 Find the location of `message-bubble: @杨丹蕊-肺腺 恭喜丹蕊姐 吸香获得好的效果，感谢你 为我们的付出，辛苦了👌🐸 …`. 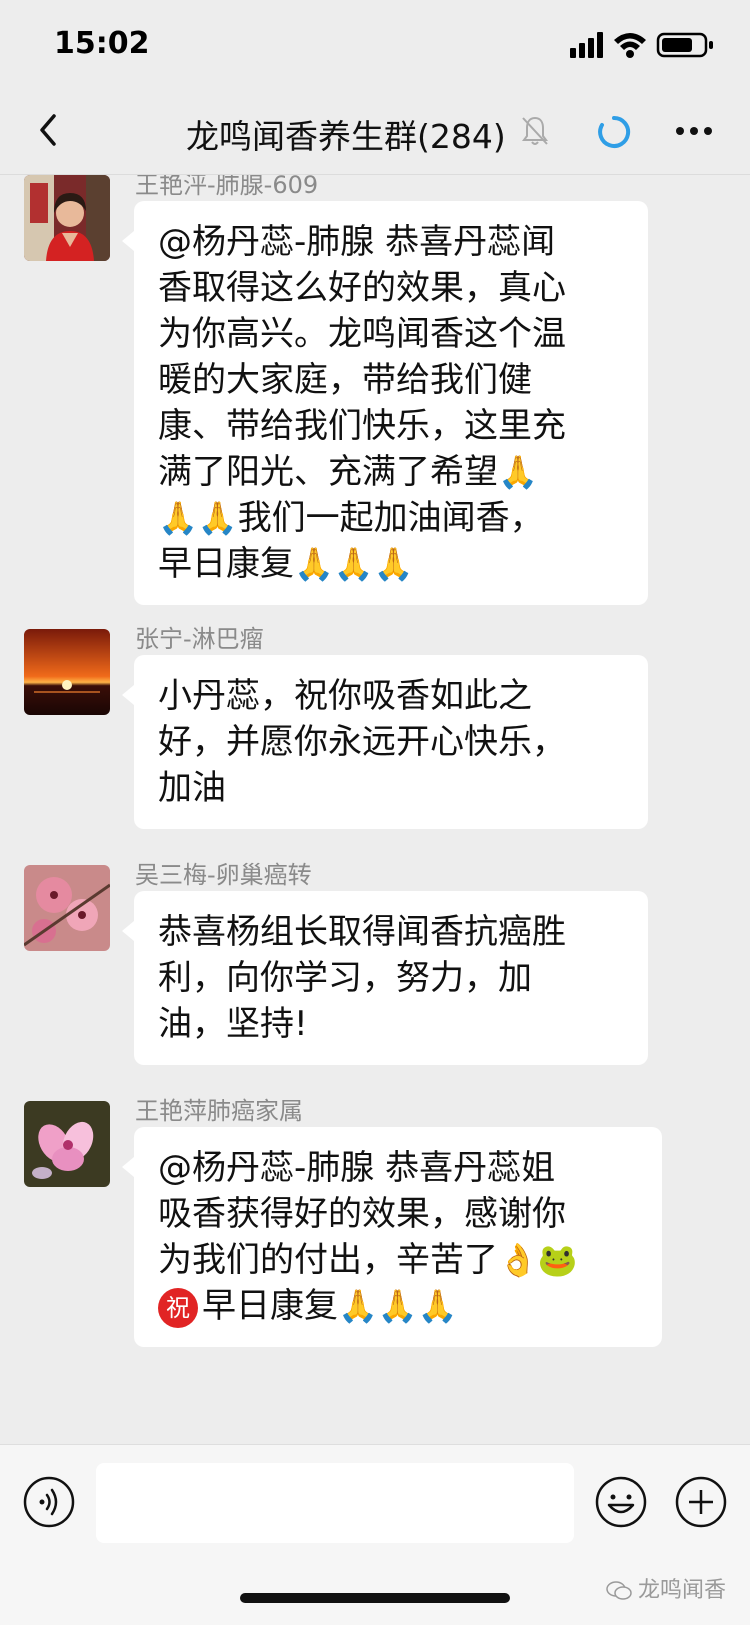

message-bubble: @杨丹蕊-肺腺 恭喜丹蕊姐 吸香获得好的效果，感谢你 为我们的付出，辛苦了👌🐸 … is located at coordinates (392, 1237).